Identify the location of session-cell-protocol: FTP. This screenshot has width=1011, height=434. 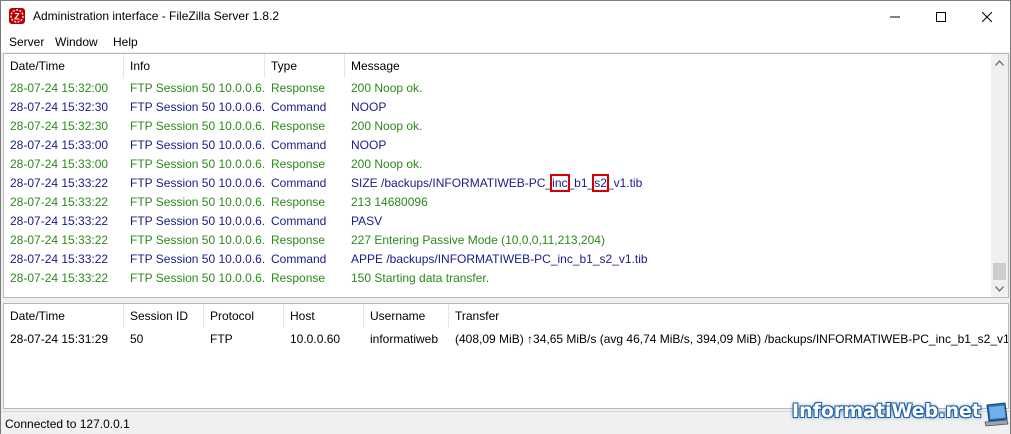
(221, 339).